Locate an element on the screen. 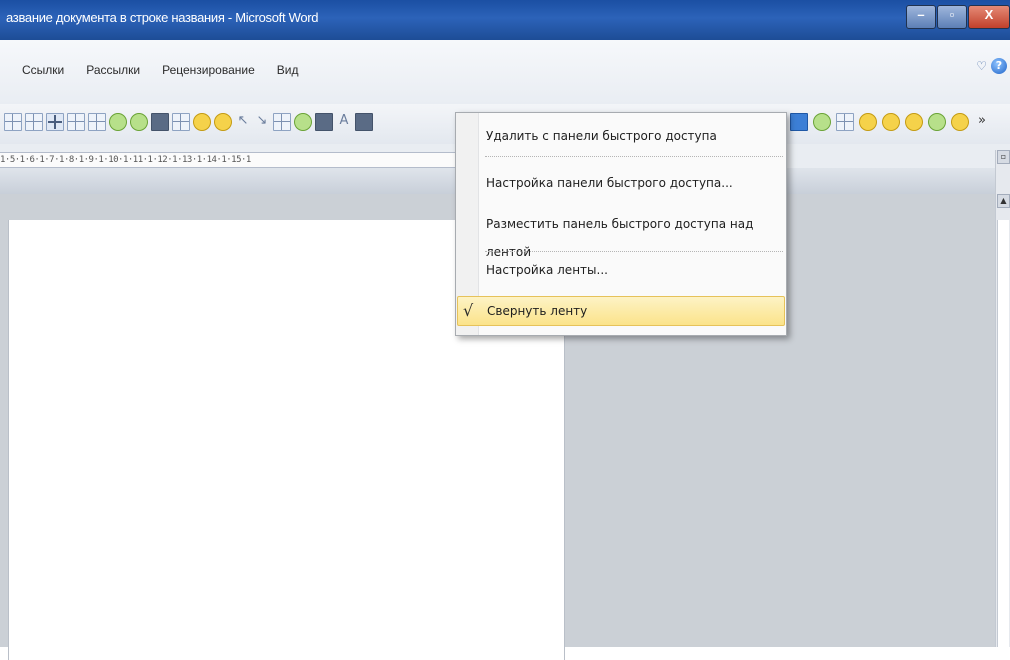 The width and height of the screenshot is (1010, 660). more-commands-icon: » is located at coordinates (982, 122).